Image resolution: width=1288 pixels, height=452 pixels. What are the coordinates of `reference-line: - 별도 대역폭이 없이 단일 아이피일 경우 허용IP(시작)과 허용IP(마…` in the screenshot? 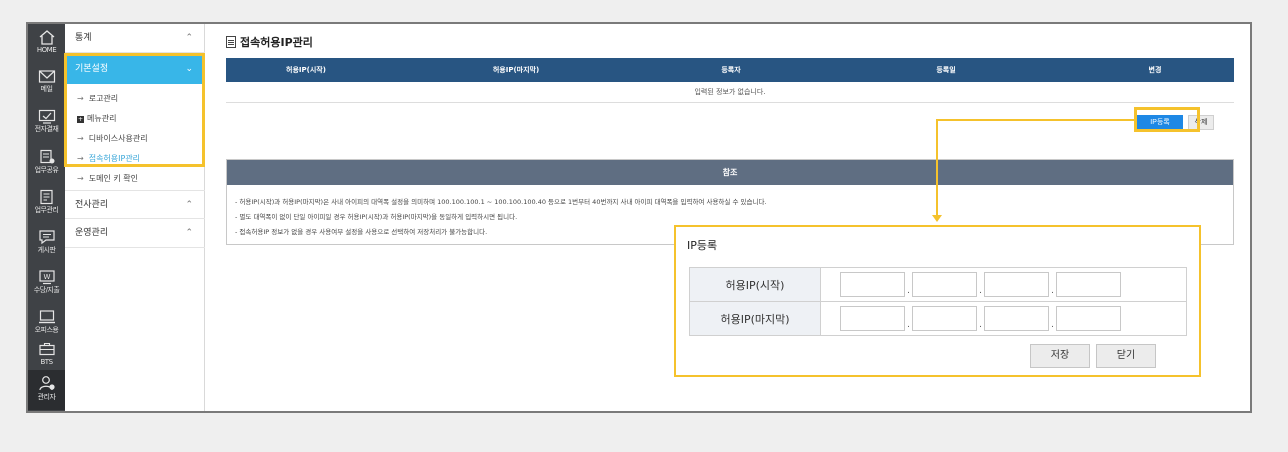 It's located at (376, 217).